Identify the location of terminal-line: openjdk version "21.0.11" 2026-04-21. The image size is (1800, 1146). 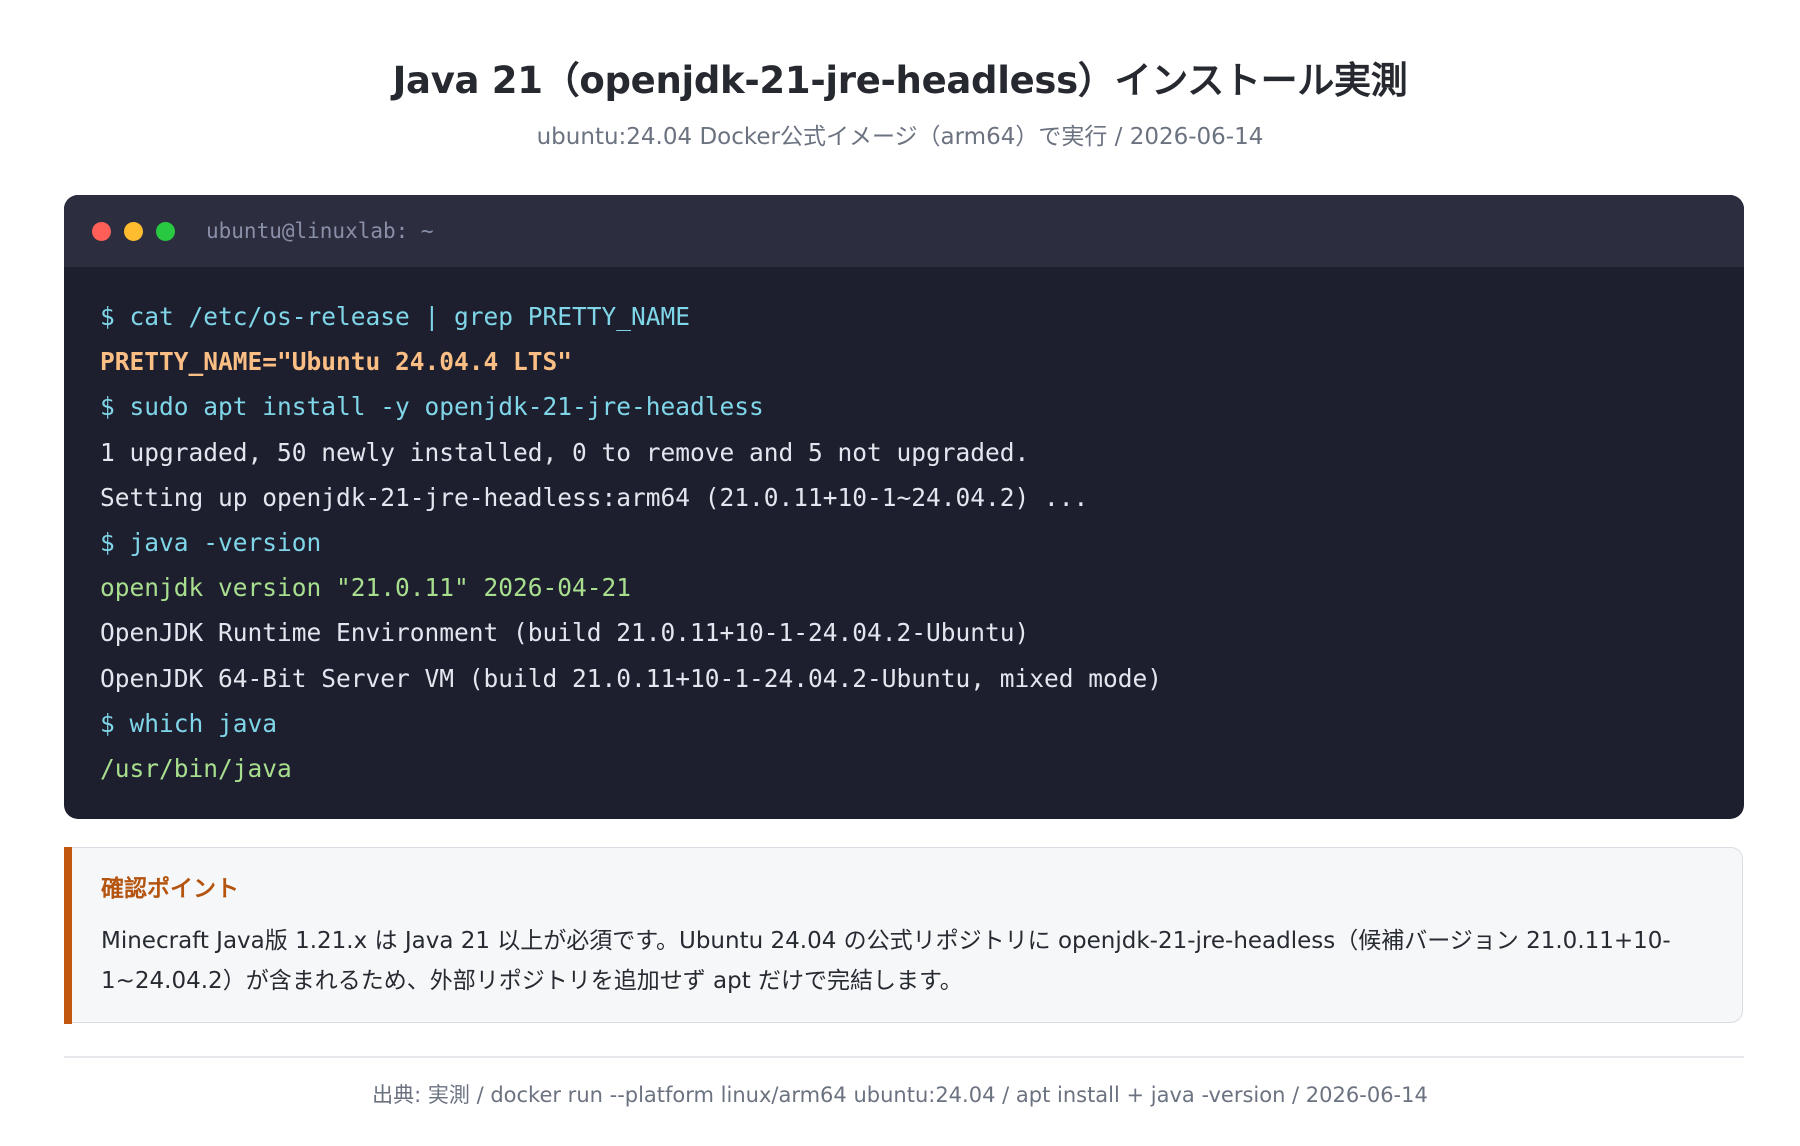
(366, 588).